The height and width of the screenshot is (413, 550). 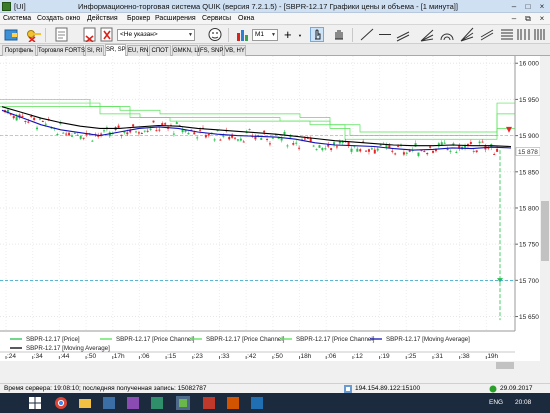 What do you see at coordinates (514, 18) in the screenshot?
I see `child-minimize-button: –` at bounding box center [514, 18].